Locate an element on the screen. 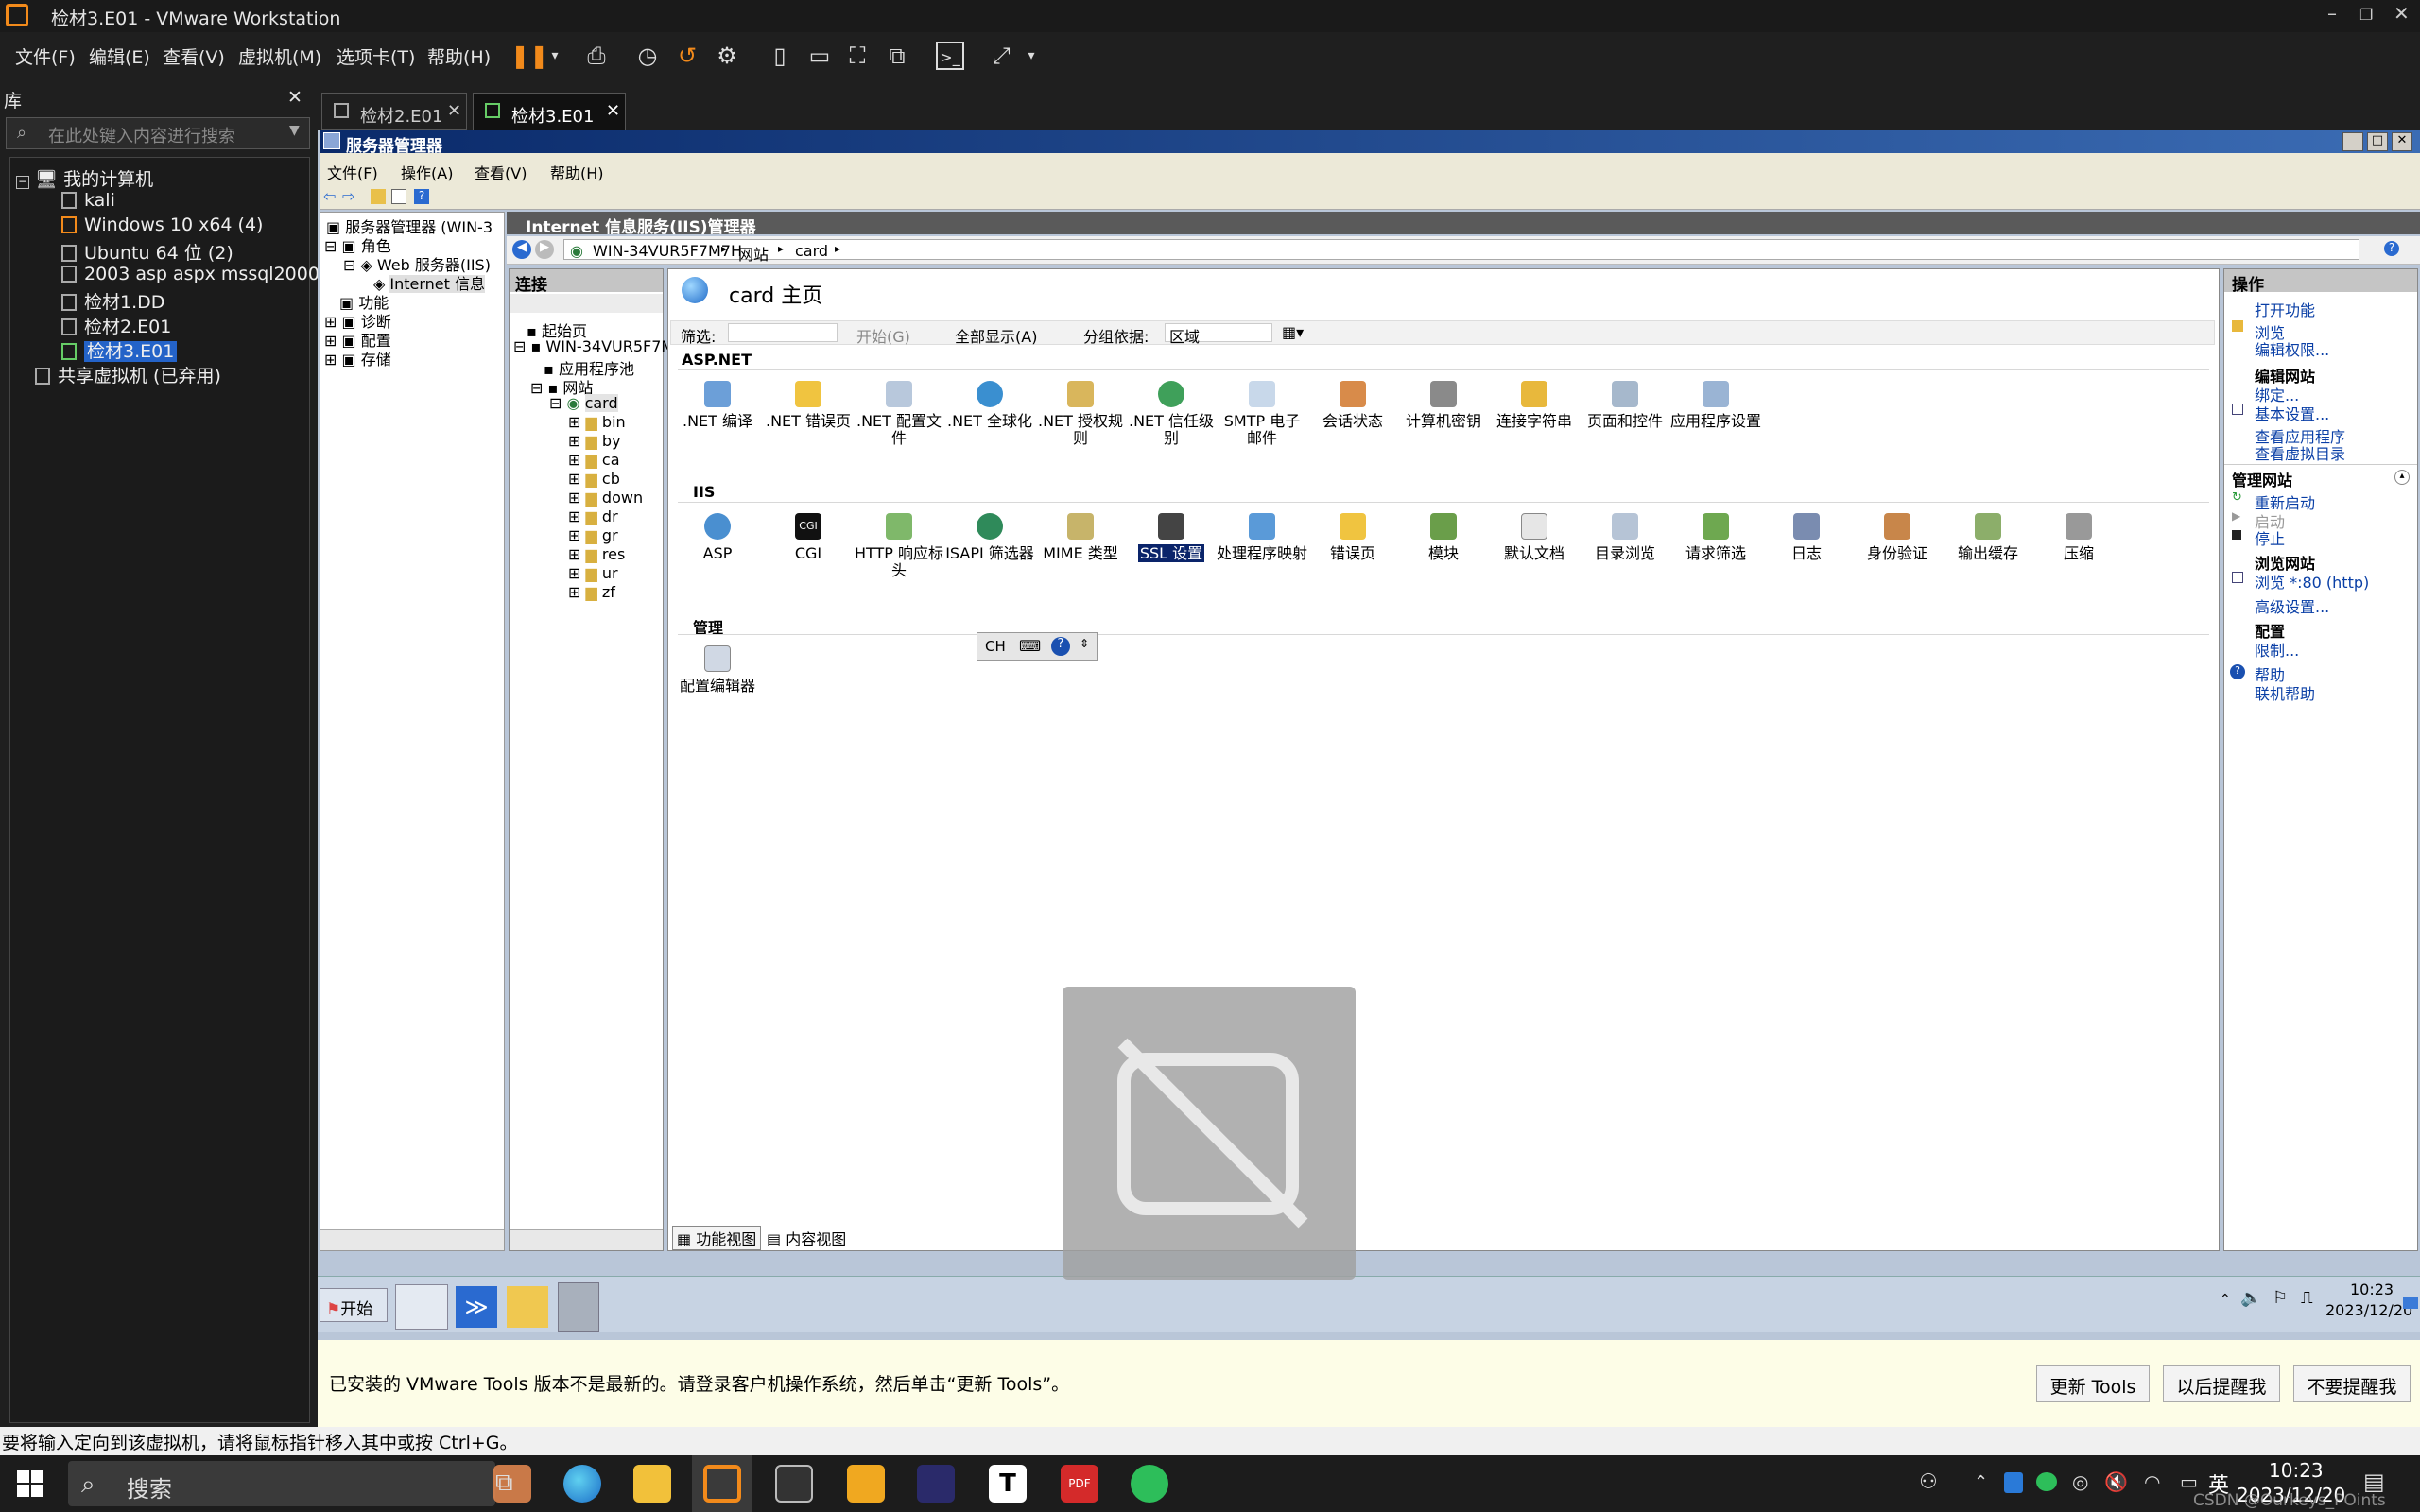  snapshot-manager-icon: ⚙ is located at coordinates (727, 56).